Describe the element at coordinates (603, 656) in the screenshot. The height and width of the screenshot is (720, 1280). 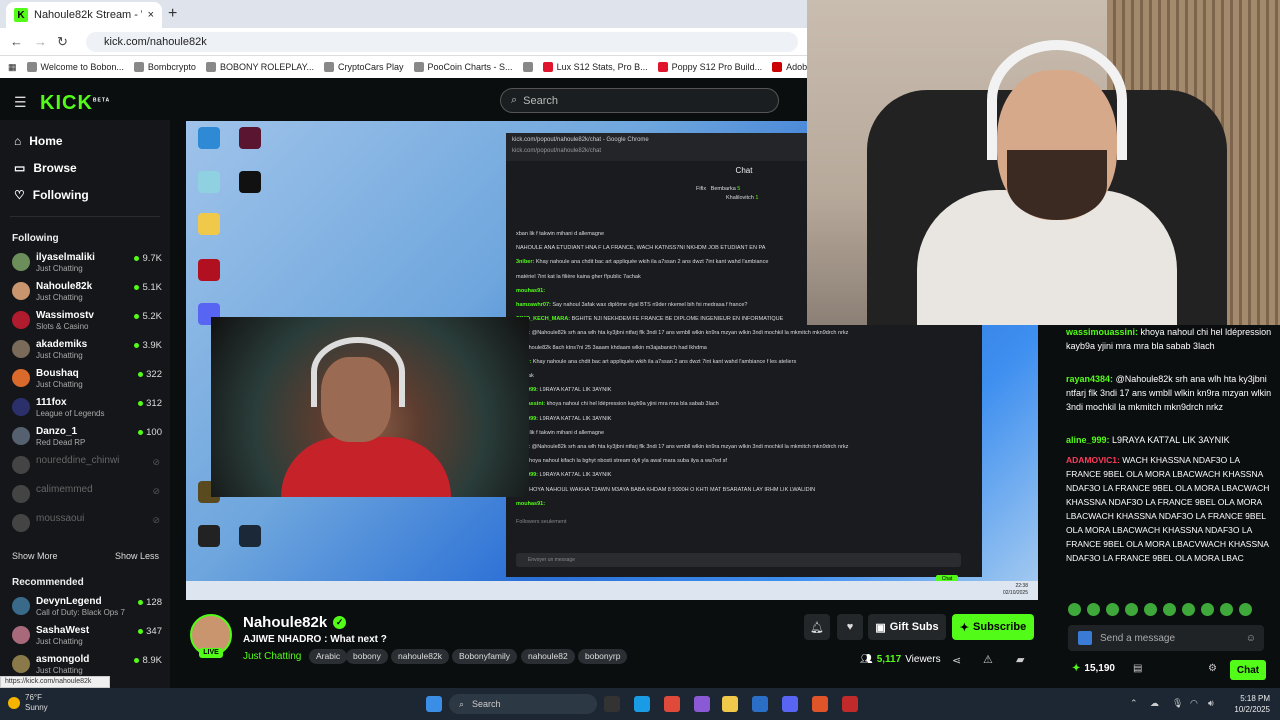
I see `tag: bobonyrp` at that location.